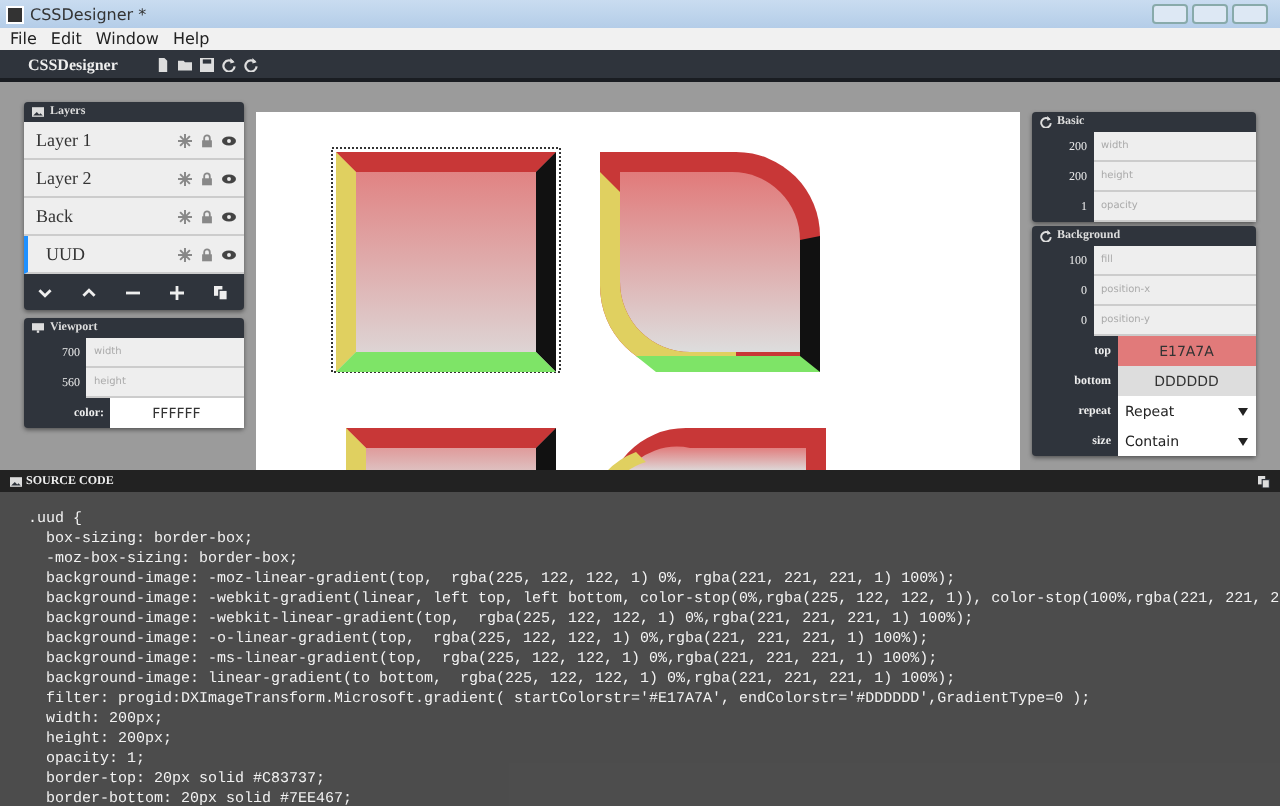 This screenshot has width=1280, height=806. I want to click on minimize-button, so click(1170, 14).